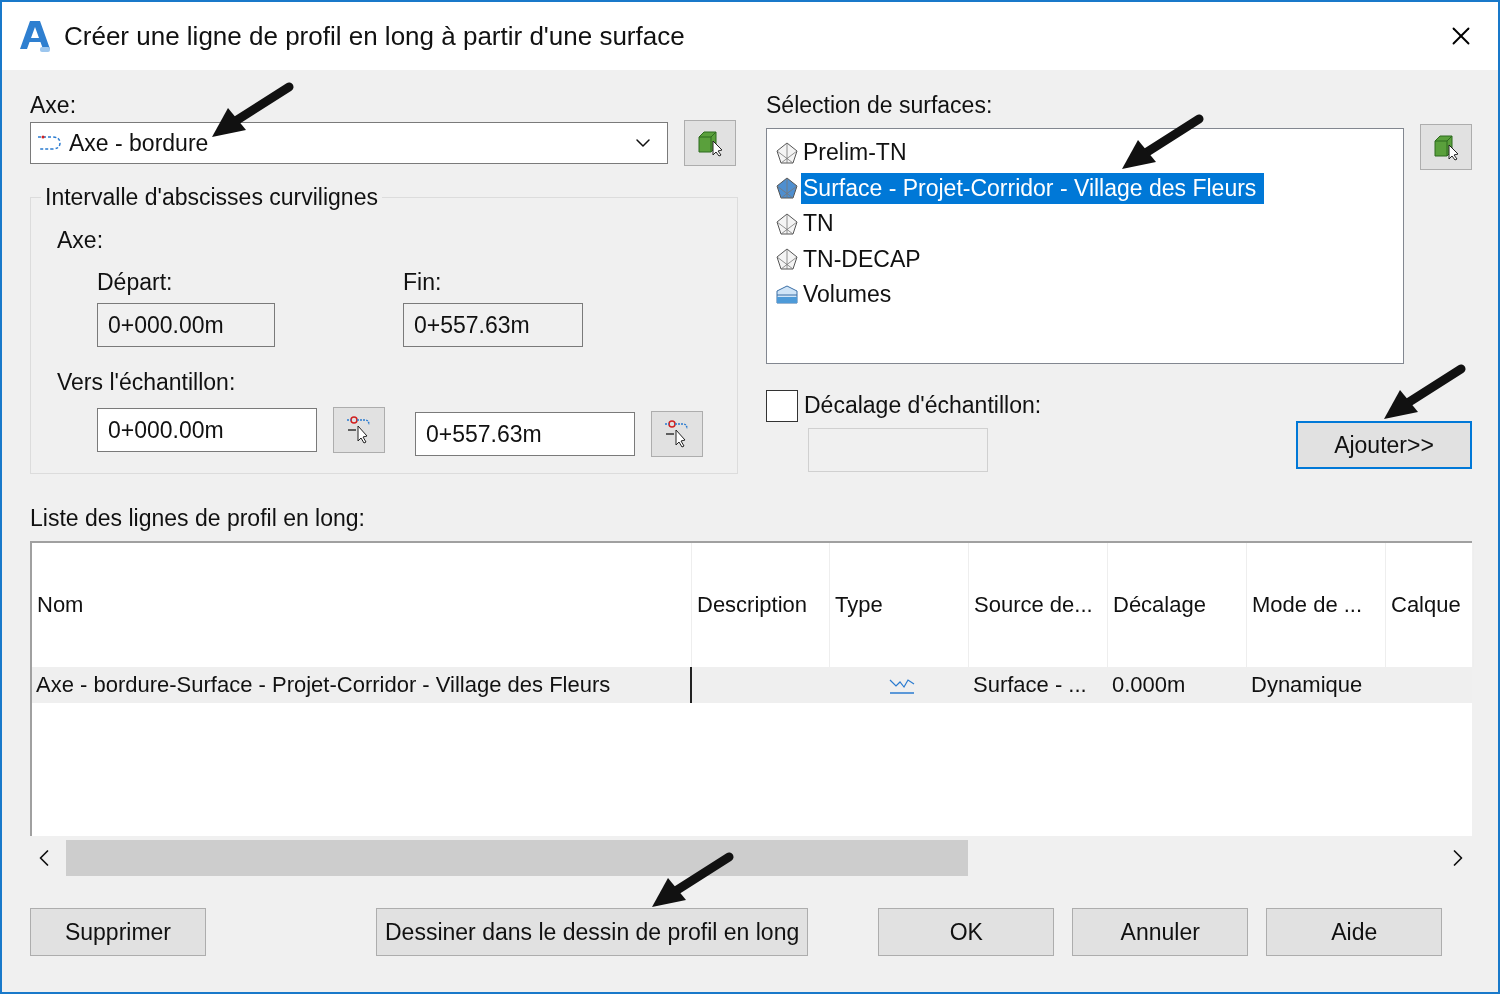 The width and height of the screenshot is (1500, 994). I want to click on draw-in-profile-view-button: Dessiner dans le dessin de profil en long, so click(592, 932).